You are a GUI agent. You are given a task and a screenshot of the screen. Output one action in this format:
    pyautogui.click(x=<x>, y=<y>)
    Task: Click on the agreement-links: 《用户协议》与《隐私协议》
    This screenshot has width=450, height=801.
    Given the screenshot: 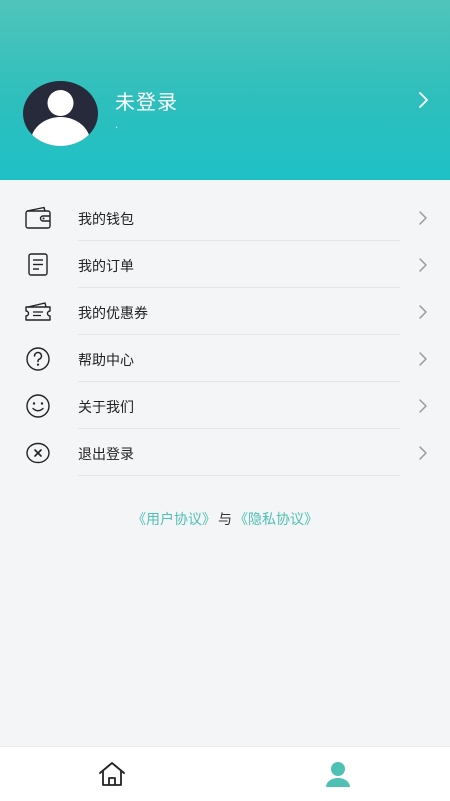 What is the action you would take?
    pyautogui.click(x=225, y=519)
    